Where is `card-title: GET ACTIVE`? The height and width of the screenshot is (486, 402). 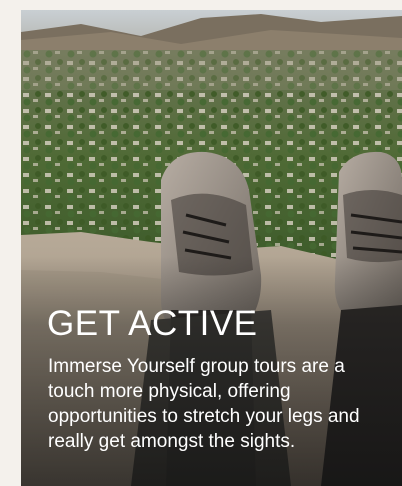 card-title: GET ACTIVE is located at coordinates (152, 323).